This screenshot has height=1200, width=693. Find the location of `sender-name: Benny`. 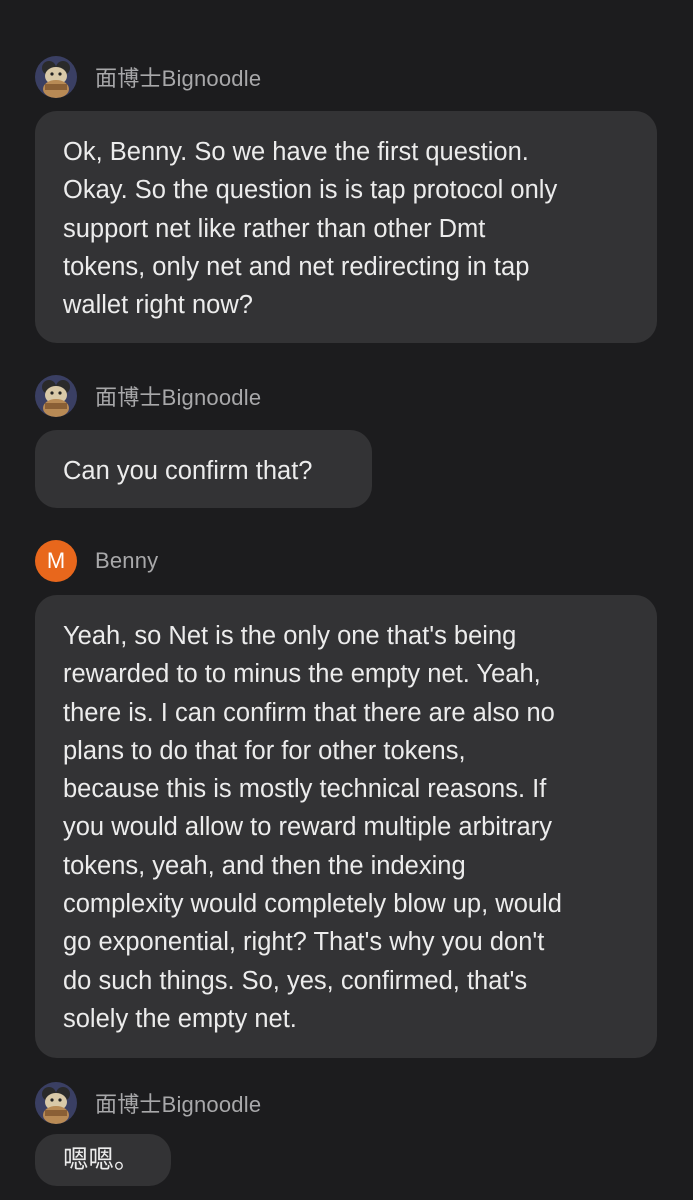

sender-name: Benny is located at coordinates (127, 560).